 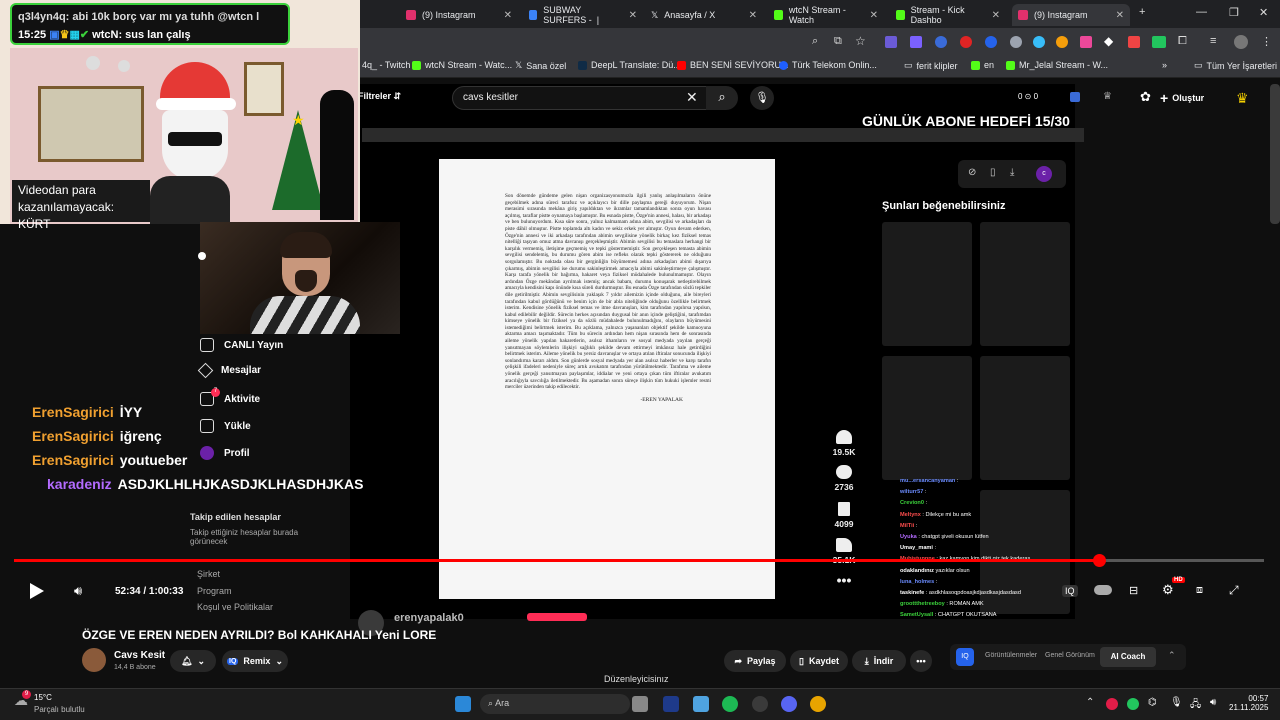 What do you see at coordinates (1071, 15) in the screenshot?
I see `tab-instagram-active: (9) Instagram ✕` at bounding box center [1071, 15].